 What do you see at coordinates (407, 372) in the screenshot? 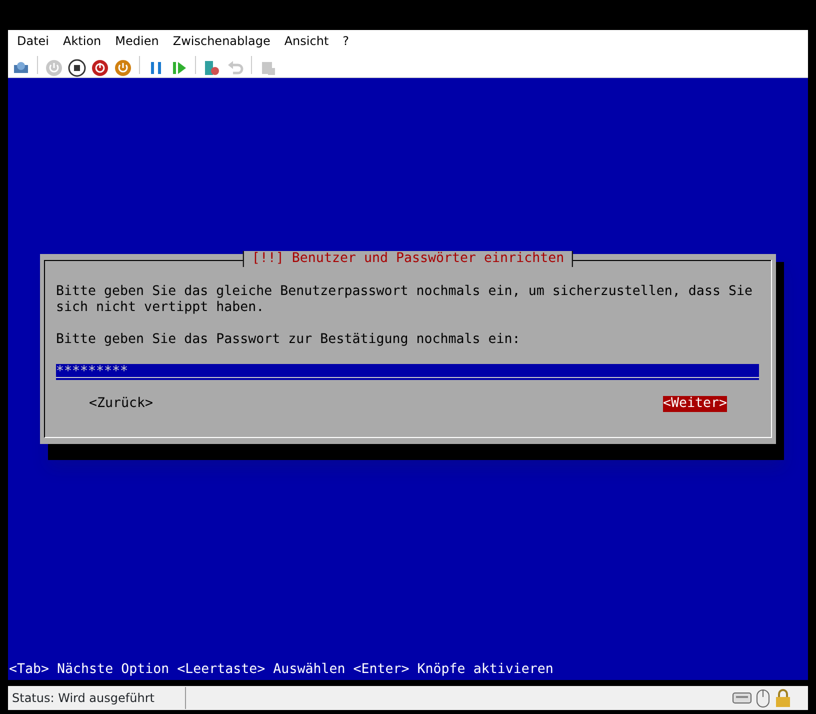
I see `password-field: *********` at bounding box center [407, 372].